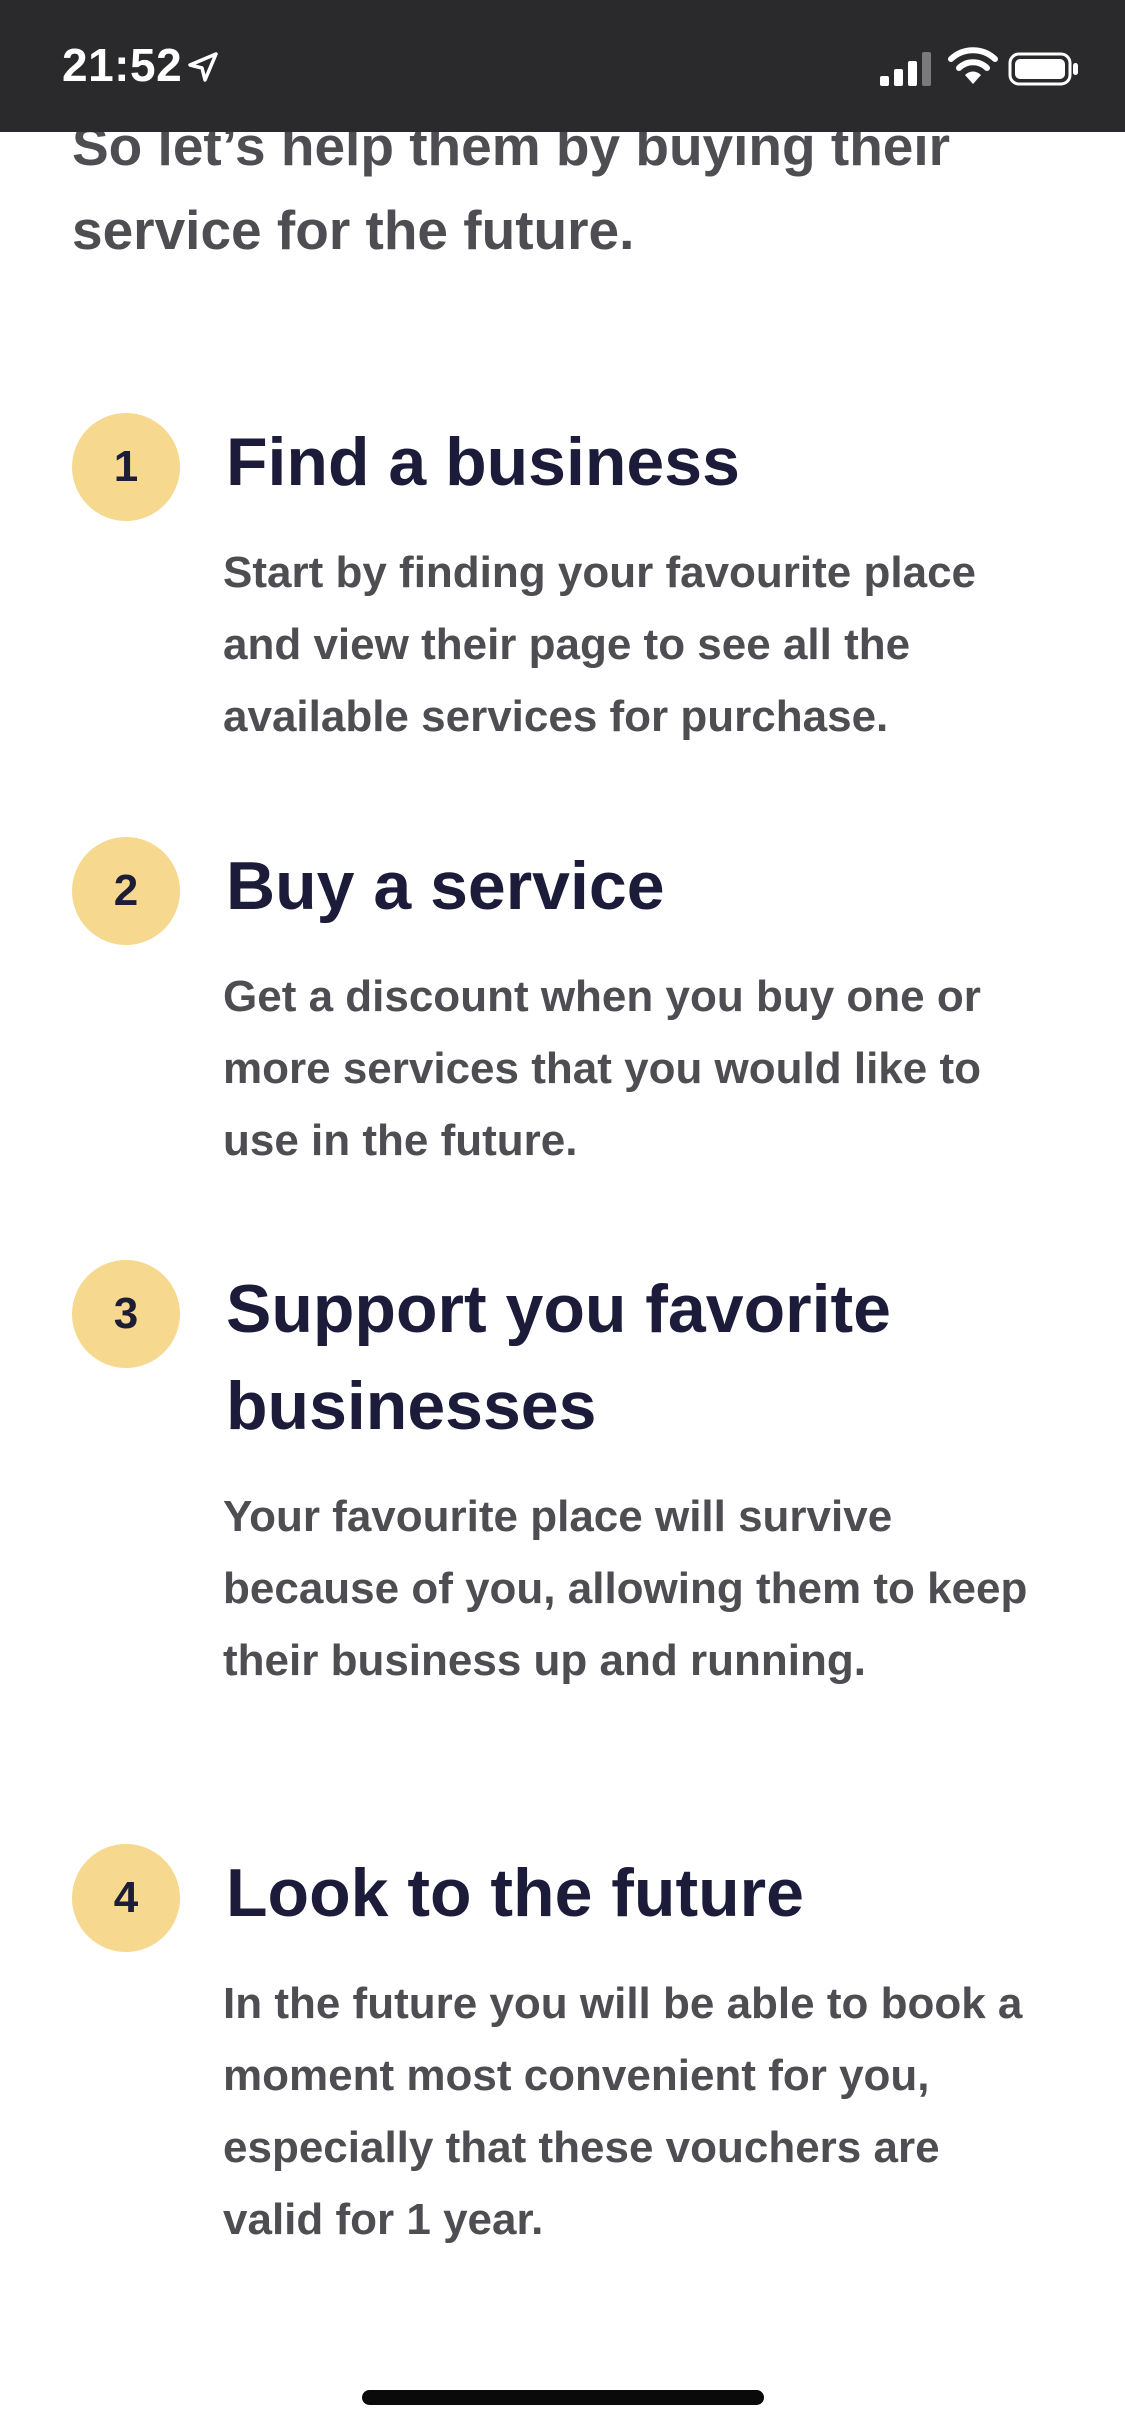 This screenshot has height=2436, width=1125. I want to click on signal-icon, so click(905, 69).